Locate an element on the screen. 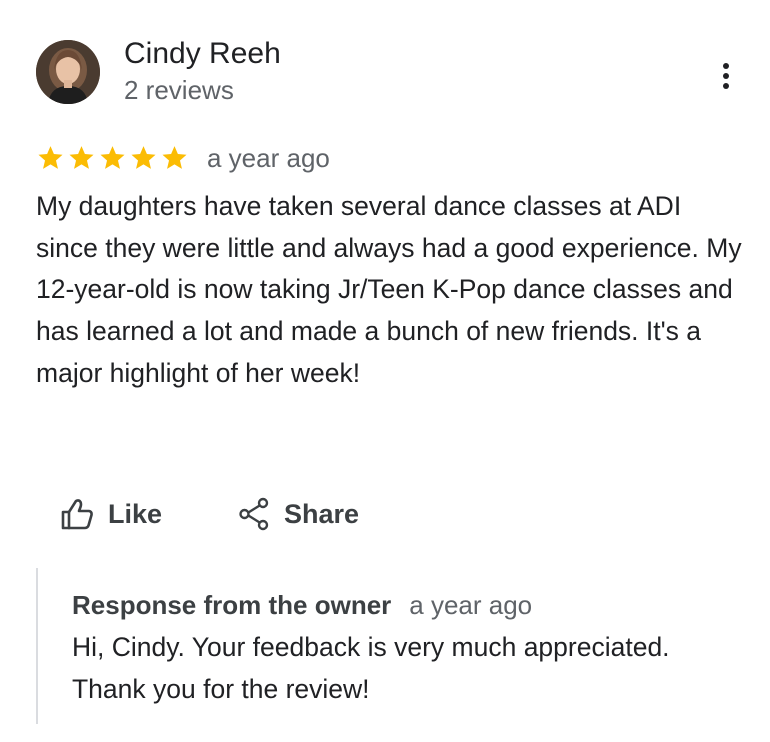  reviewer-name: Cindy Reeh is located at coordinates (202, 54).